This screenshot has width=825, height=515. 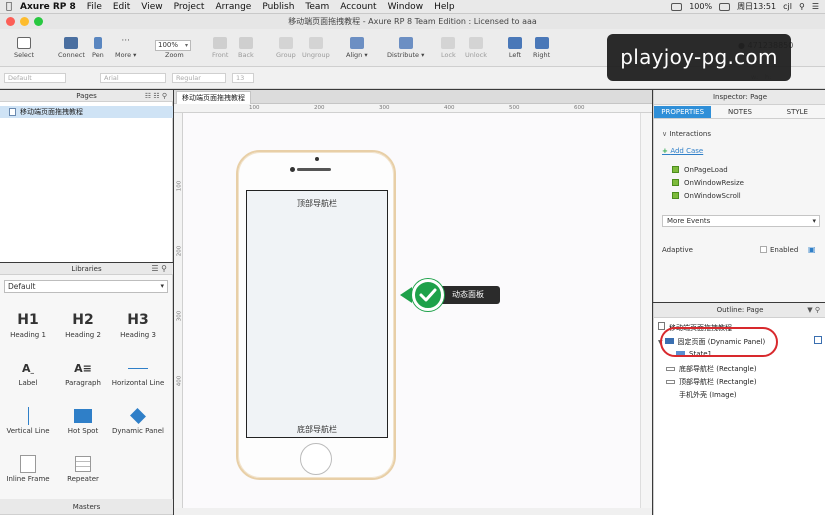 I want to click on menu-team: Team, so click(x=317, y=7).